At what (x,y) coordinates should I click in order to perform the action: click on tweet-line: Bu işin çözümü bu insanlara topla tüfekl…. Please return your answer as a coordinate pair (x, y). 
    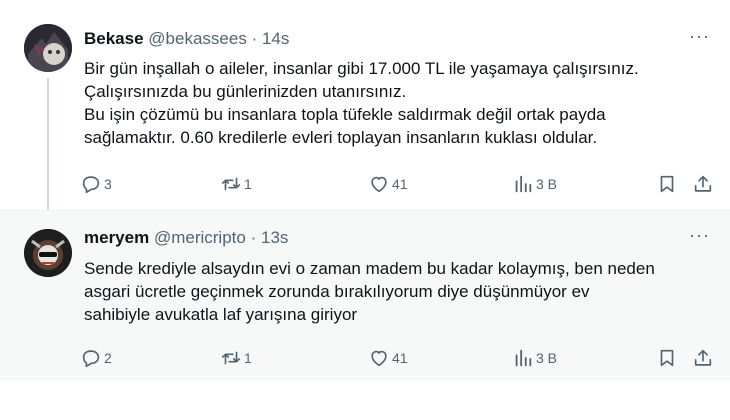
    Looking at the image, I should click on (345, 114).